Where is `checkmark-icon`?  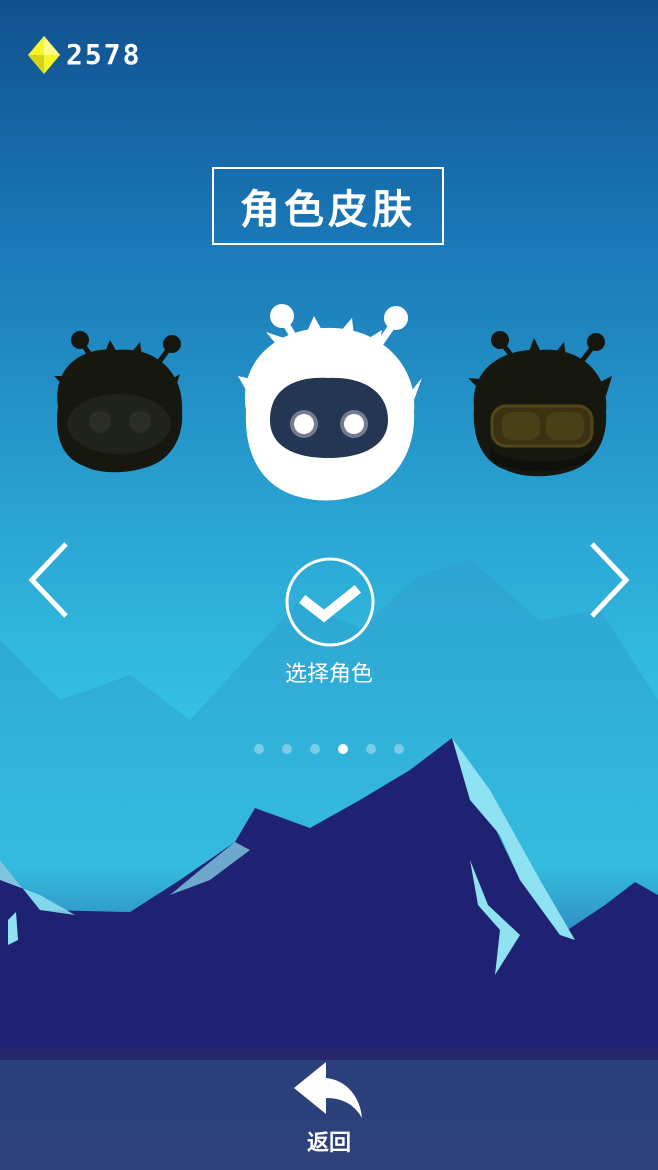 checkmark-icon is located at coordinates (330, 603).